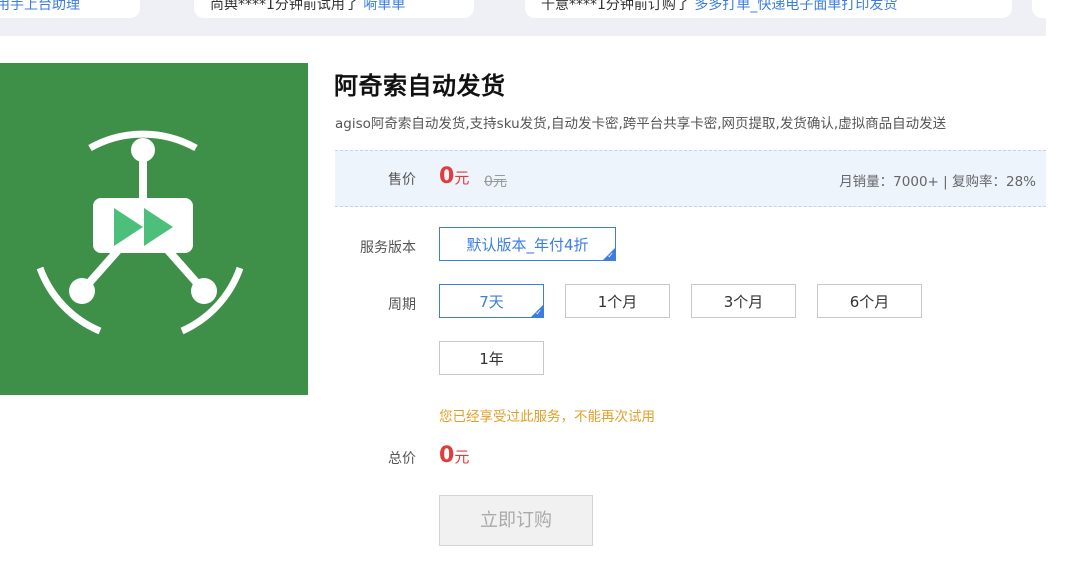 The width and height of the screenshot is (1080, 573). I want to click on period-option-6m: 6个月, so click(869, 301).